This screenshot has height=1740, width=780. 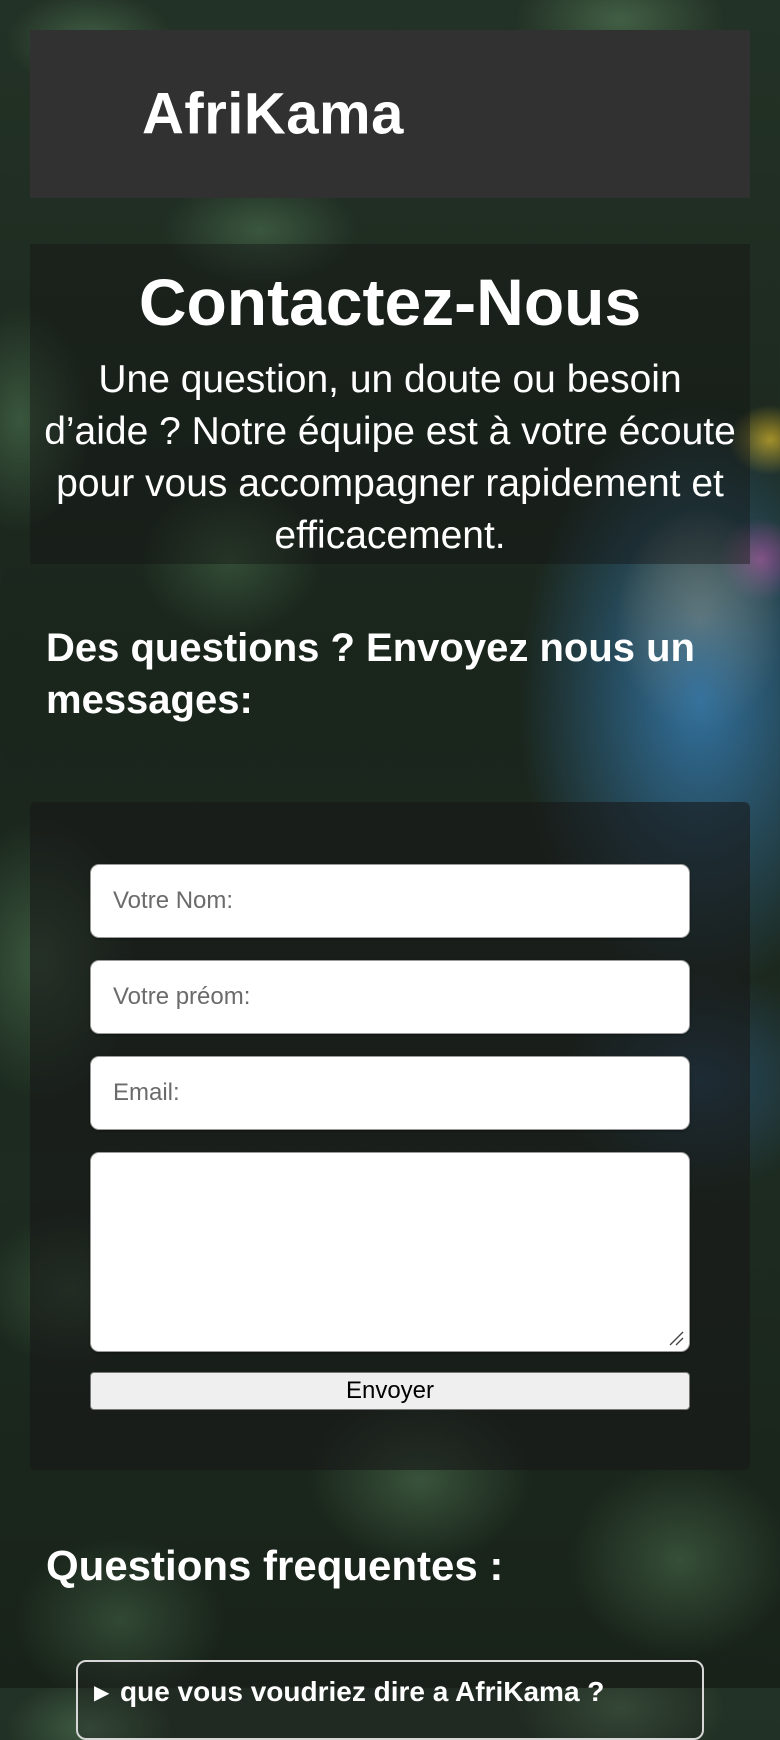 What do you see at coordinates (390, 1252) in the screenshot?
I see `message-textarea` at bounding box center [390, 1252].